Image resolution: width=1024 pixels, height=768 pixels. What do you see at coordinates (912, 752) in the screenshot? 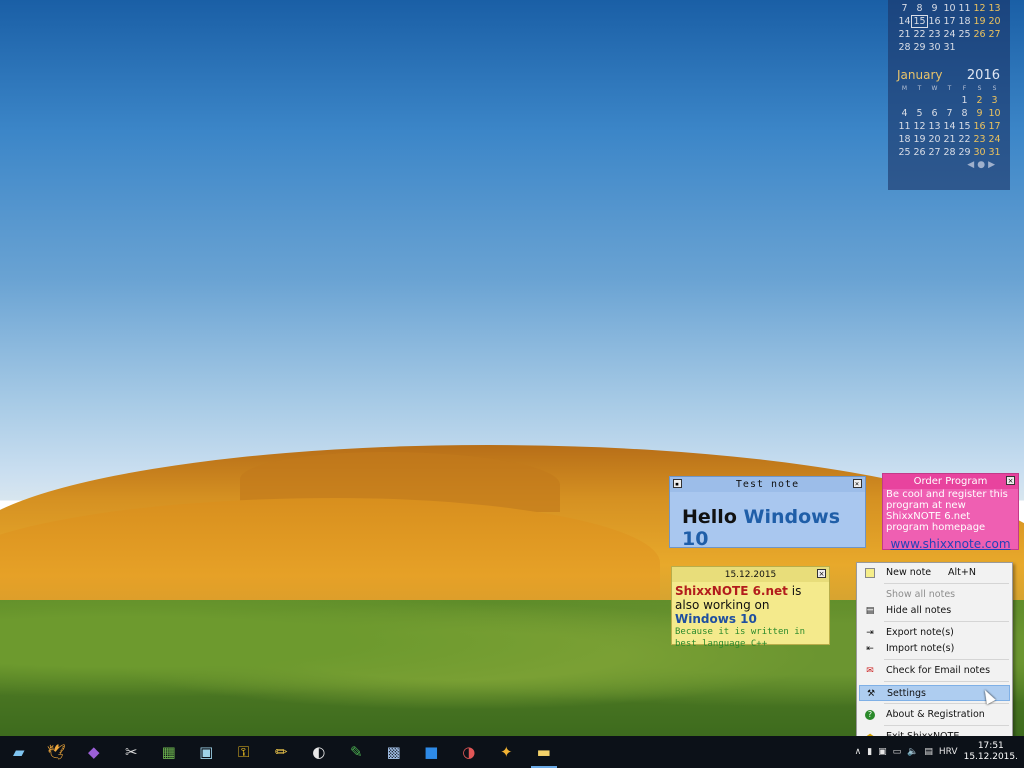
I see `volume-icon: 🔈` at bounding box center [912, 752].